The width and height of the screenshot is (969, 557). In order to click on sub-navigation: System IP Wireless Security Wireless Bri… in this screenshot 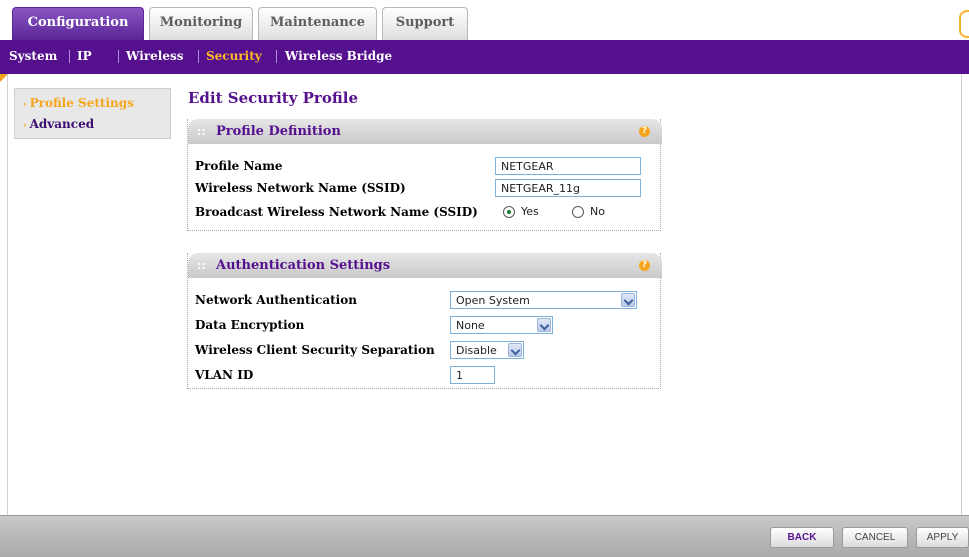, I will do `click(484, 57)`.